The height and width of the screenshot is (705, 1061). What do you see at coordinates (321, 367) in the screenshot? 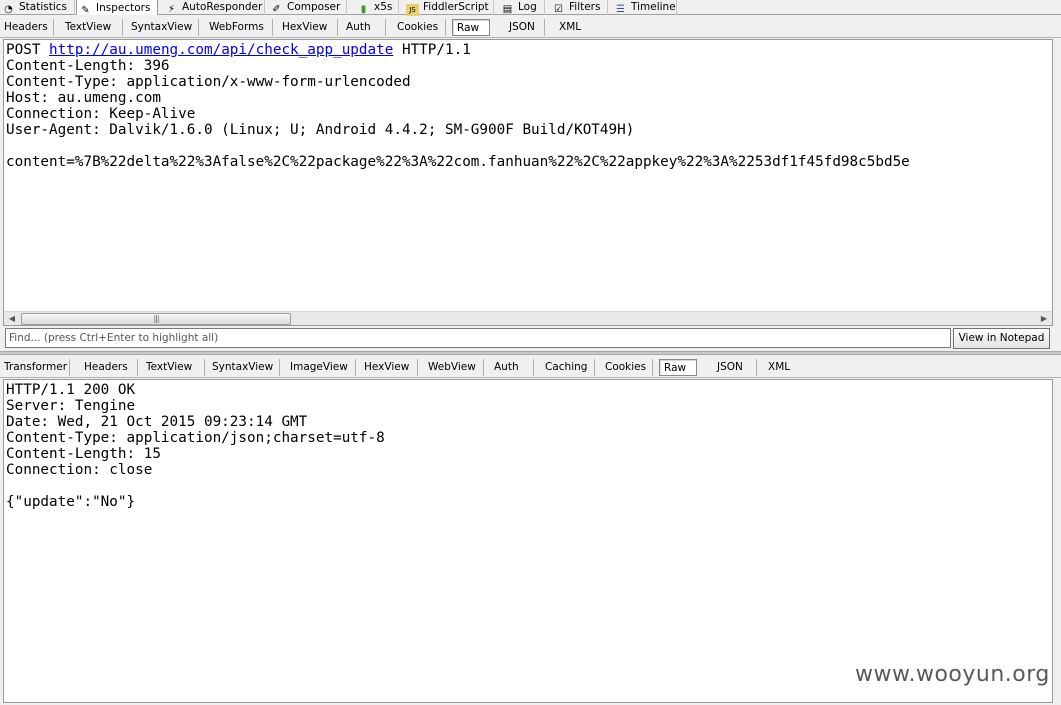
I see `response-tab-imageview: ImageView` at bounding box center [321, 367].